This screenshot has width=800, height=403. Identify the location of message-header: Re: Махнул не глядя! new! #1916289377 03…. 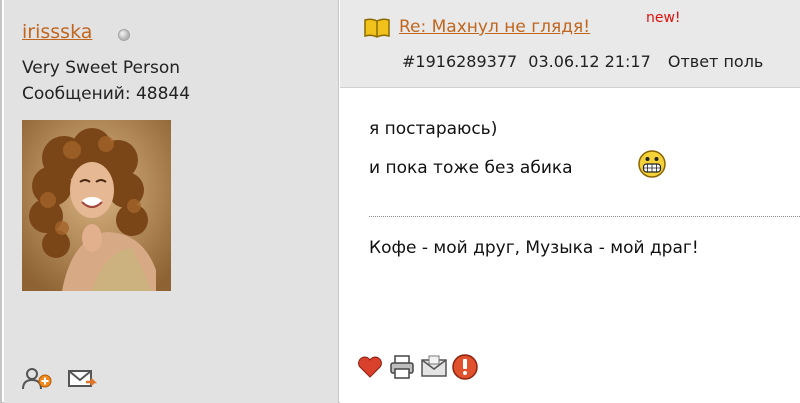
(570, 44).